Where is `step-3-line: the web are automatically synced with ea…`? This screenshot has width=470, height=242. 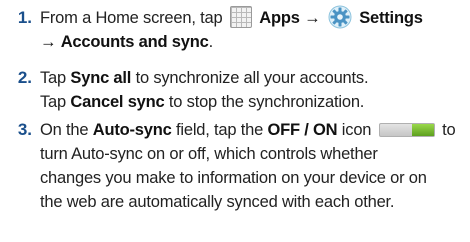 step-3-line: the web are automatically synced with ea… is located at coordinates (217, 202).